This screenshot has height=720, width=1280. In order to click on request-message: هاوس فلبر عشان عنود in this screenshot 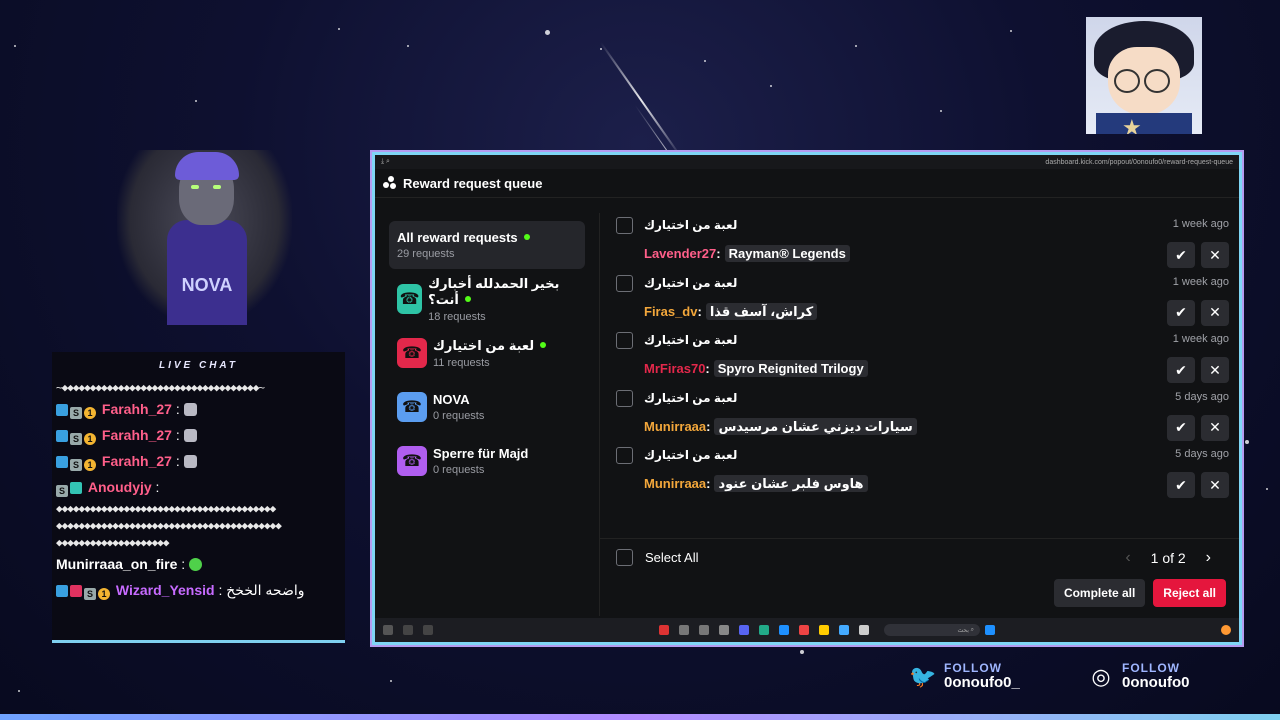, I will do `click(791, 484)`.